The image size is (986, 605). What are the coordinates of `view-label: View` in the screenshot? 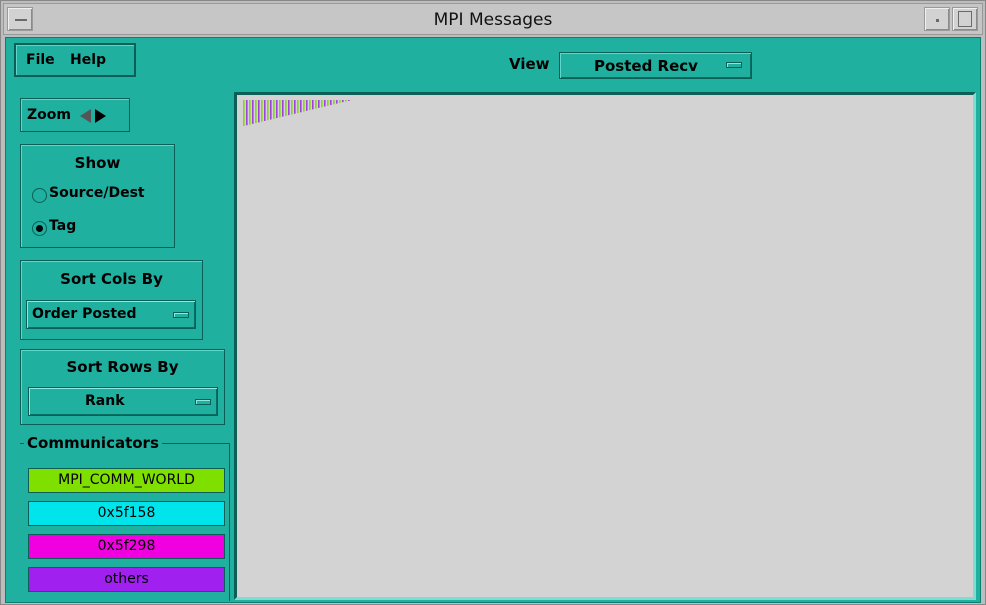 It's located at (529, 64).